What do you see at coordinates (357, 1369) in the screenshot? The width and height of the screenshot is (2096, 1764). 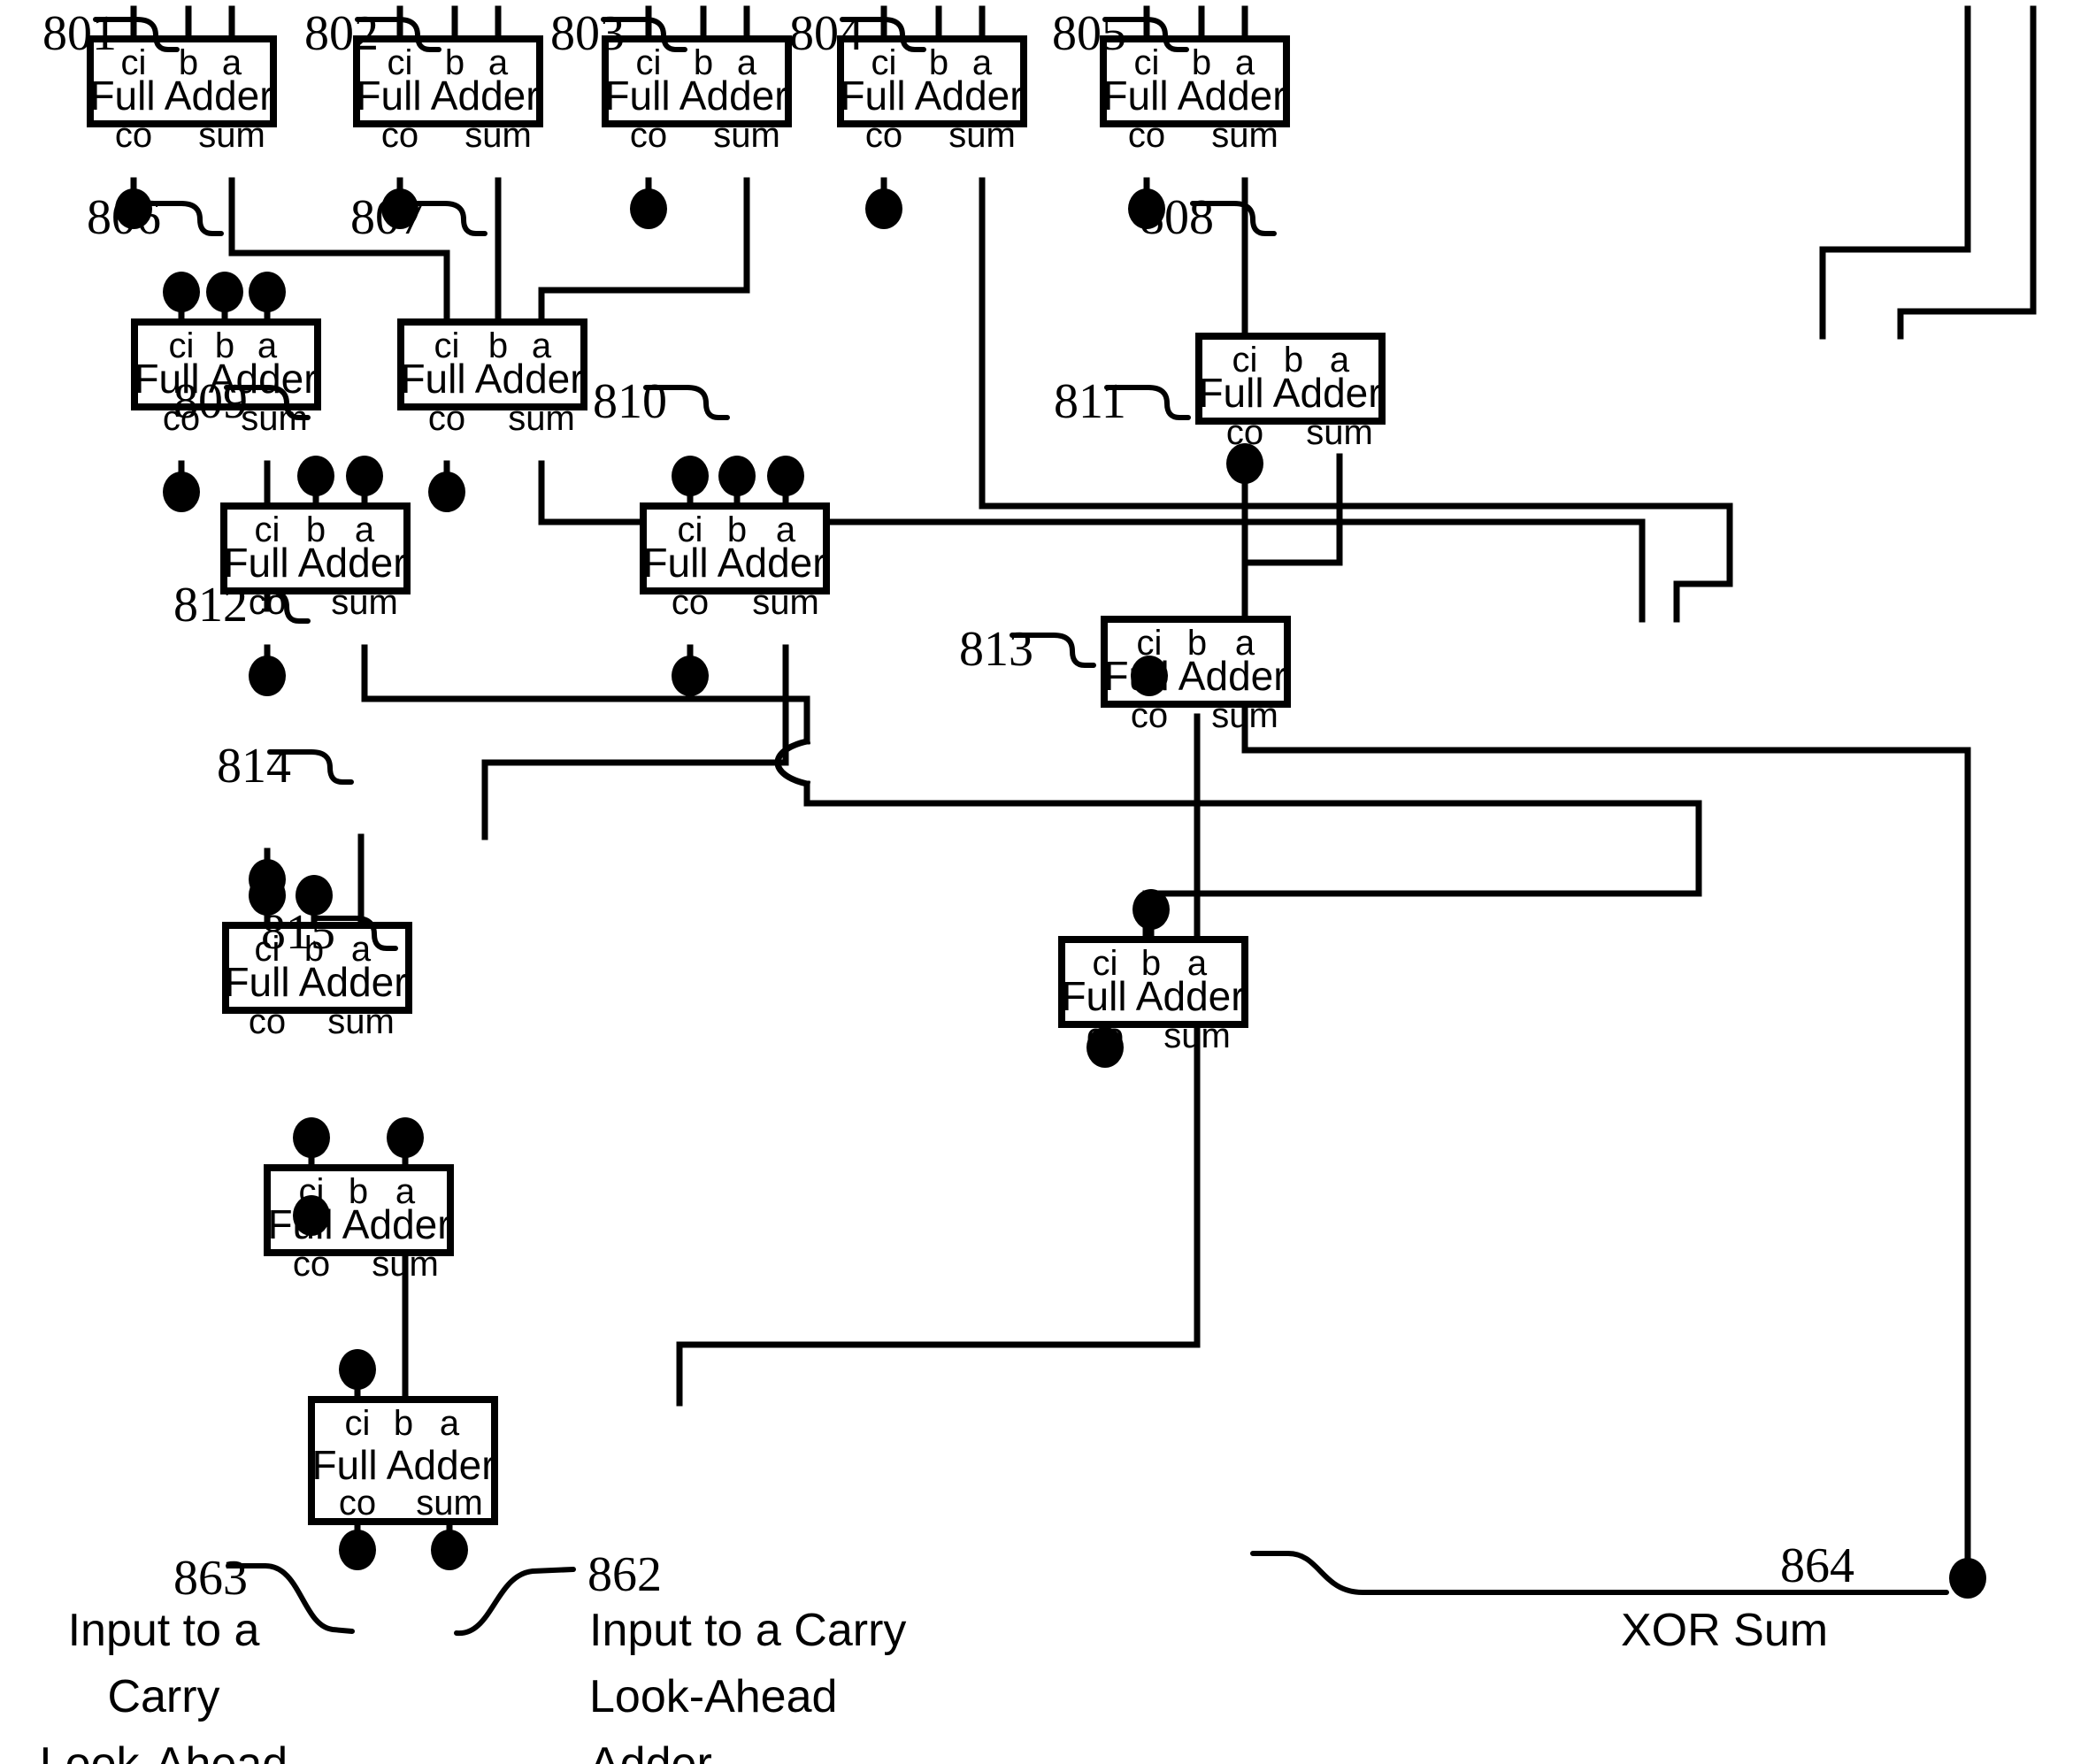 I see `dot-815-ci-in` at bounding box center [357, 1369].